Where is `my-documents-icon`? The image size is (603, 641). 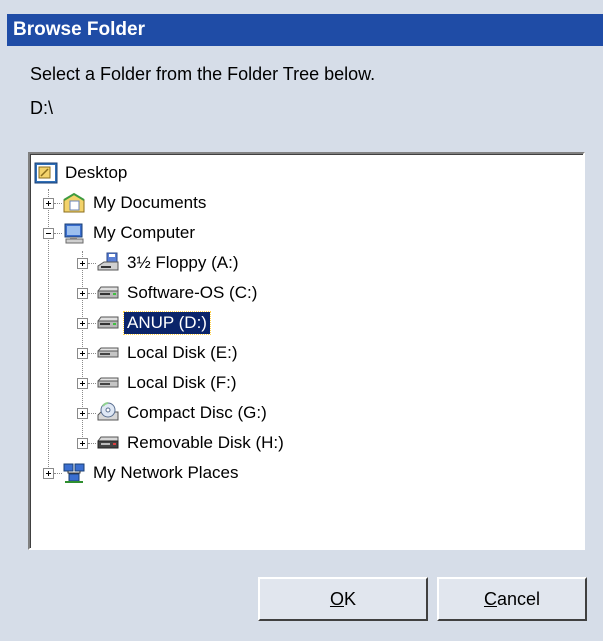
my-documents-icon is located at coordinates (74, 202).